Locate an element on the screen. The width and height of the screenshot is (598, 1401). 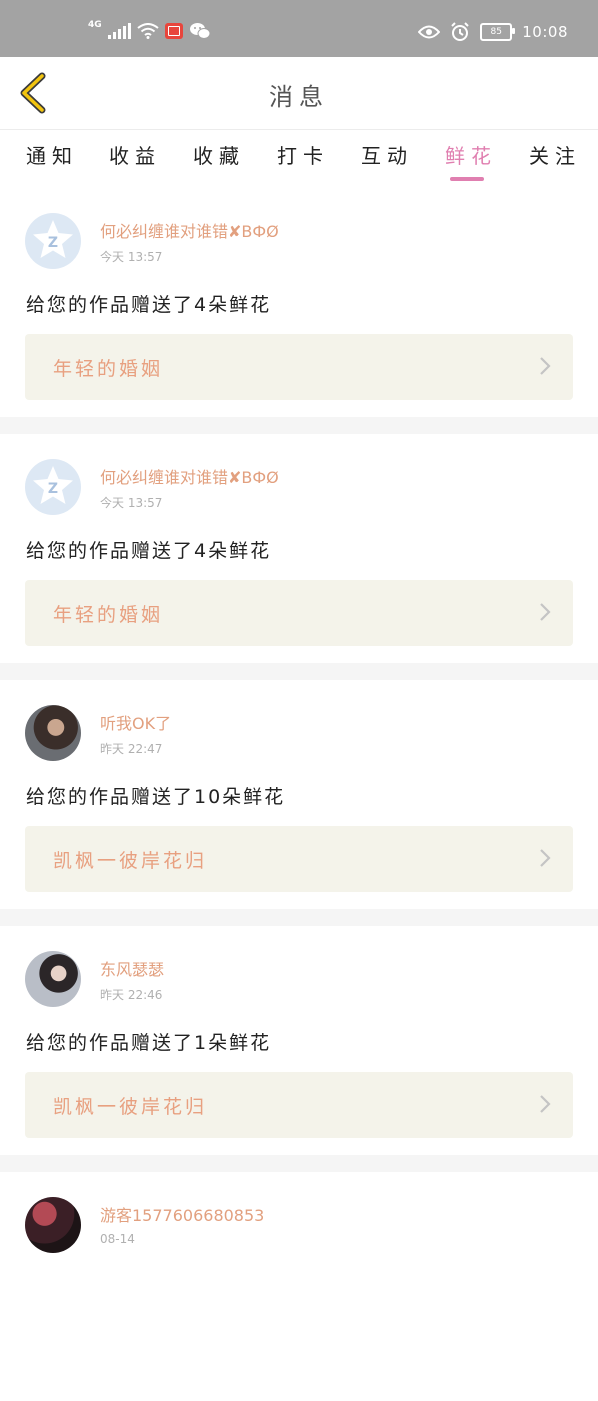
sender-name: 听我OK了 is located at coordinates (135, 722).